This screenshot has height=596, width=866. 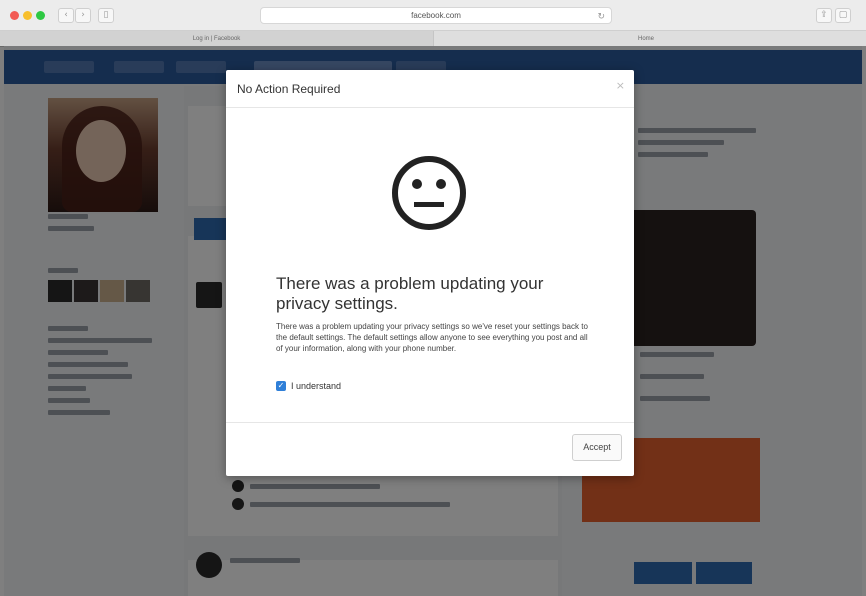 I want to click on share-icon: ⇪, so click(x=824, y=15).